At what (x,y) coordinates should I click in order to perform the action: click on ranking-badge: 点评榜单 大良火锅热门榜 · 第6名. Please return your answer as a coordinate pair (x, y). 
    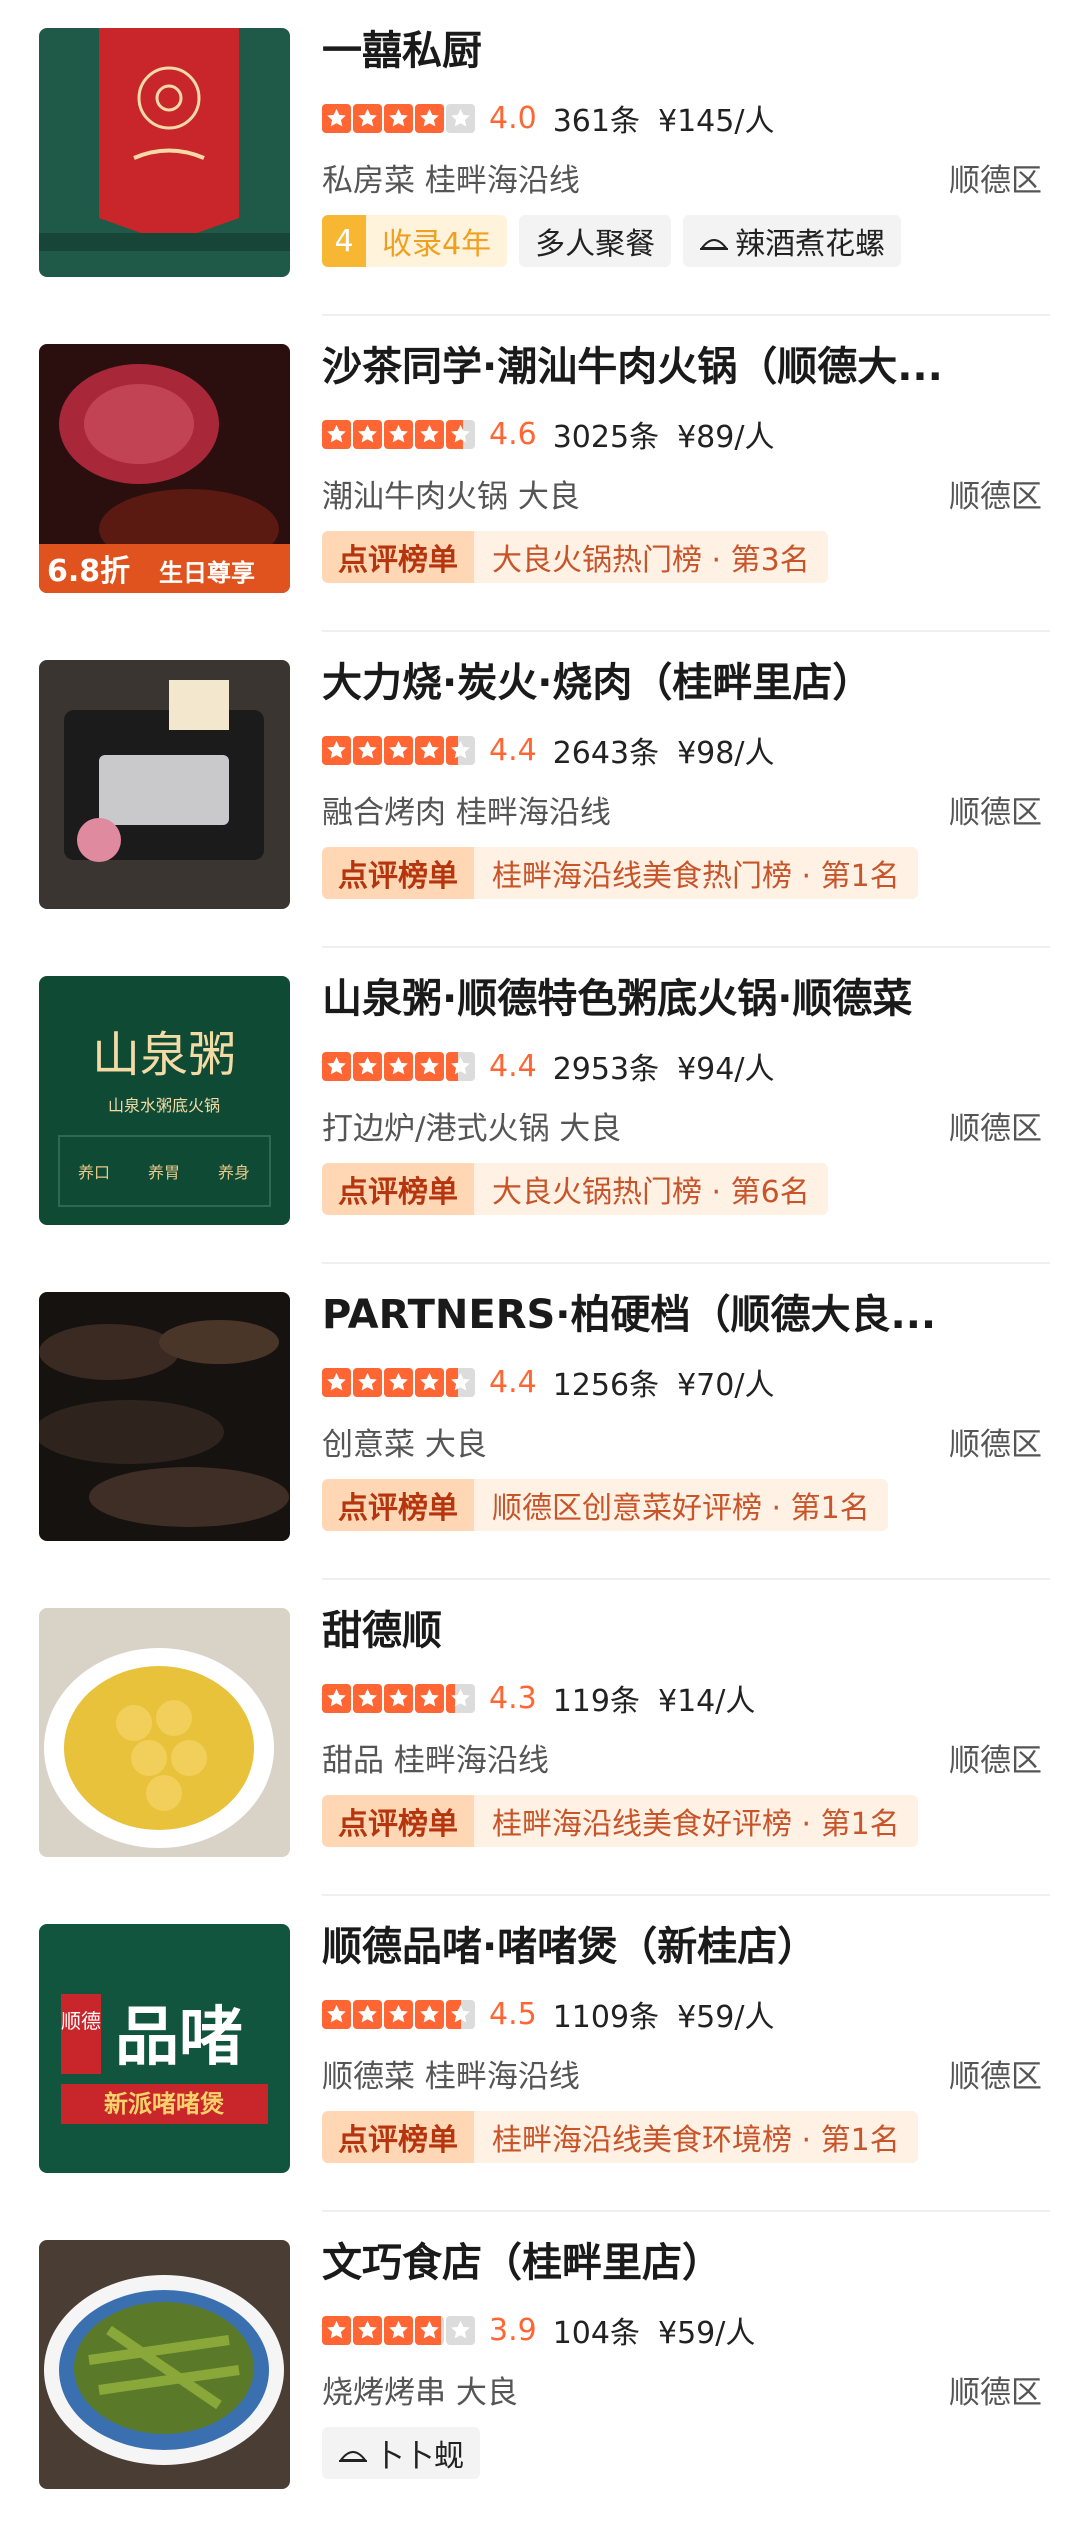
    Looking at the image, I should click on (575, 1189).